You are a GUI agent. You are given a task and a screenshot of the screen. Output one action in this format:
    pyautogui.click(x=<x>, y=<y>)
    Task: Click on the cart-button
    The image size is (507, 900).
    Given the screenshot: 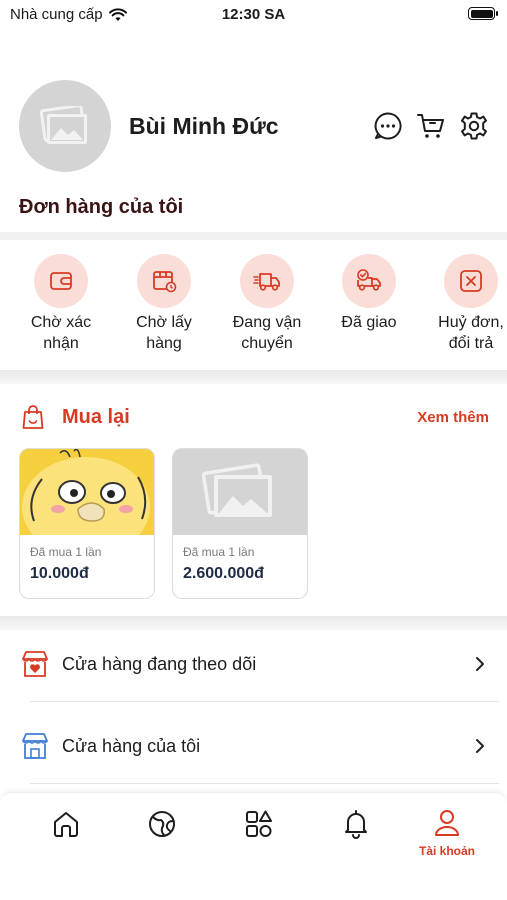 What is the action you would take?
    pyautogui.click(x=431, y=126)
    